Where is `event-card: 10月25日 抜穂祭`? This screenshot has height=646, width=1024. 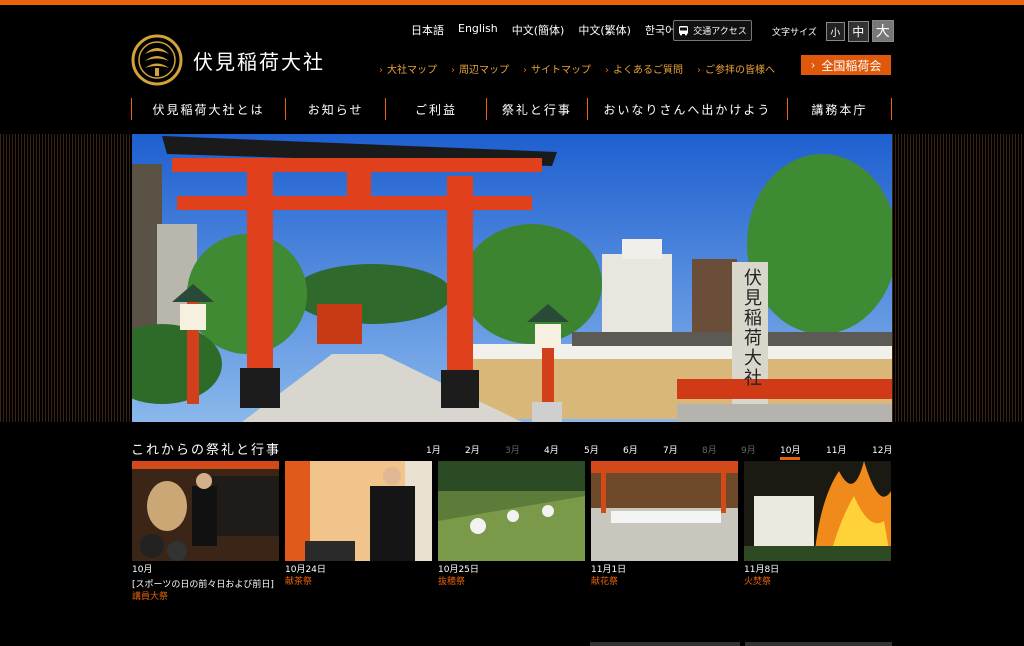 event-card: 10月25日 抜穂祭 is located at coordinates (511, 524).